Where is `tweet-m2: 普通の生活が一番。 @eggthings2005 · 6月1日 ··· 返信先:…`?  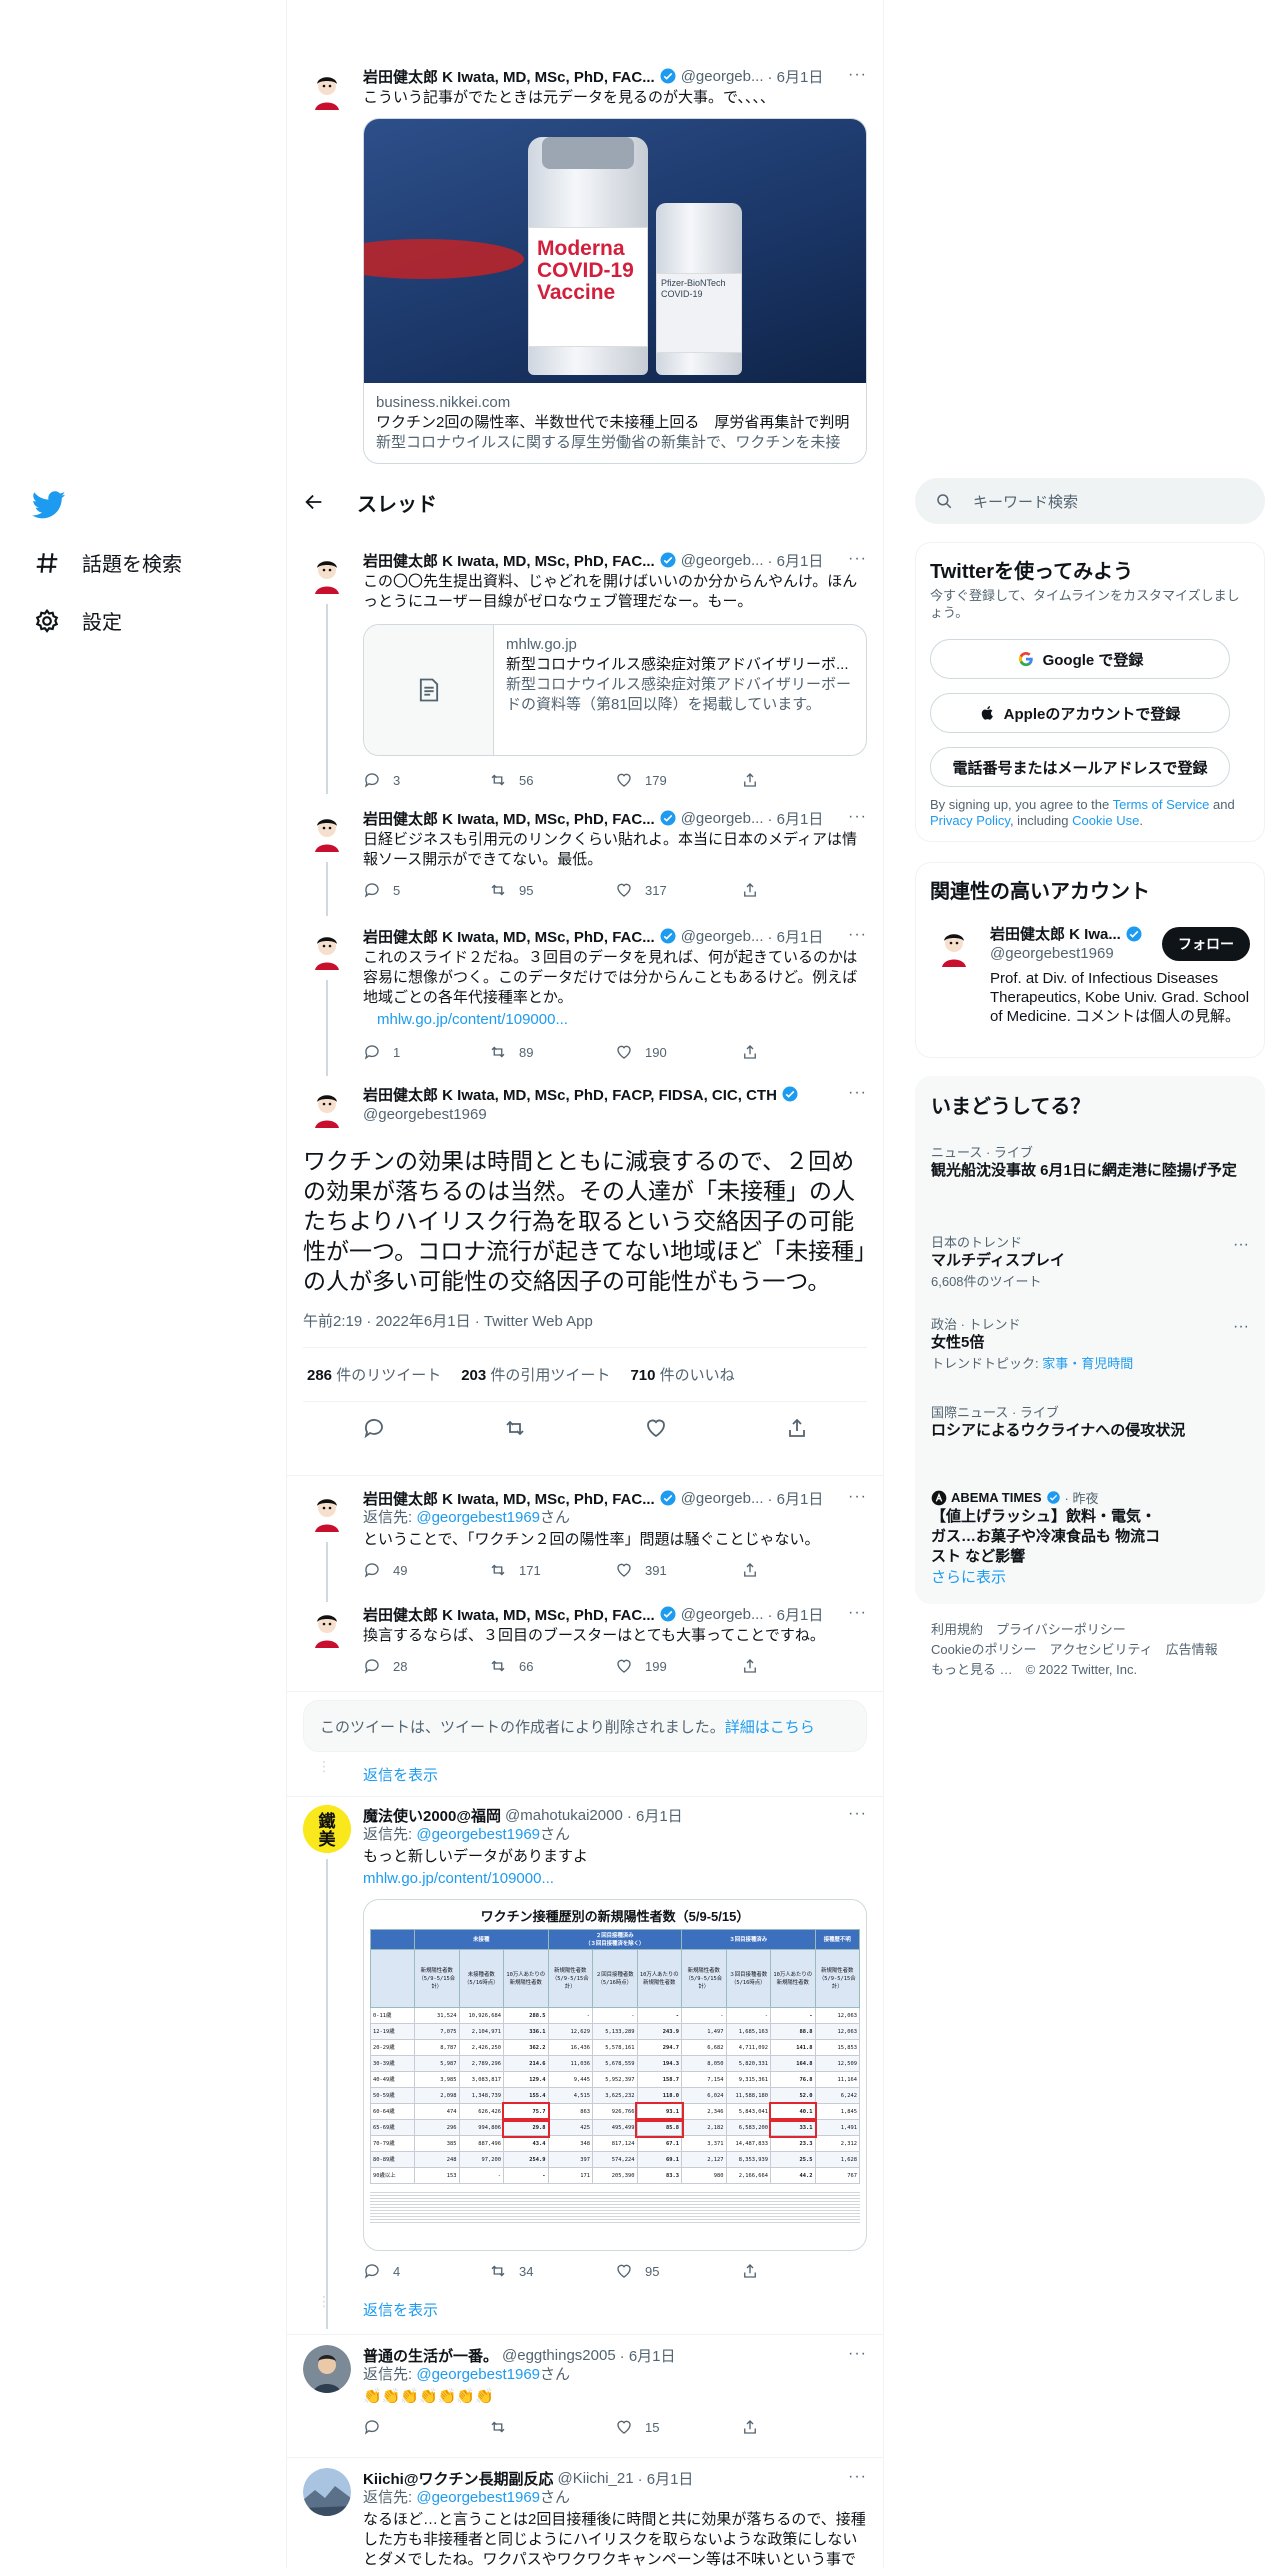
tweet-m2: 普通の生活が一番。 @eggthings2005 · 6月1日 ··· 返信先:… is located at coordinates (585, 2396).